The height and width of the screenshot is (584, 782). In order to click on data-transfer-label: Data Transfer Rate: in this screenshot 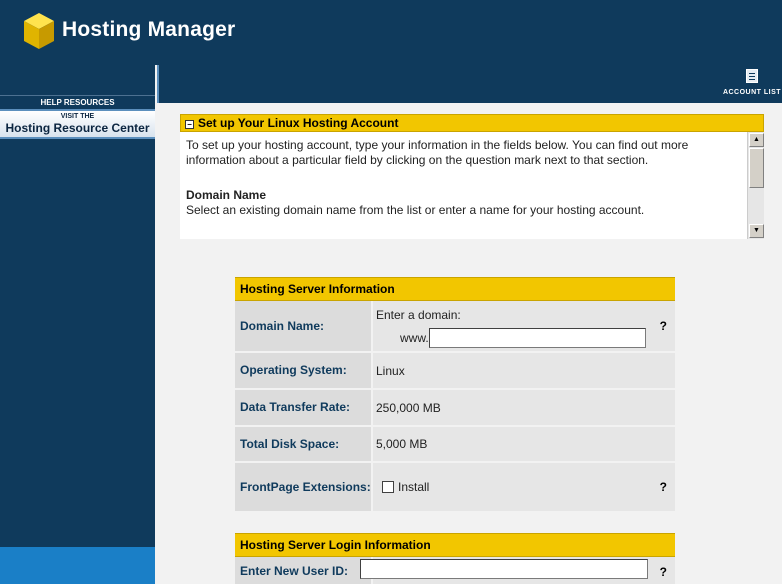, I will do `click(303, 407)`.